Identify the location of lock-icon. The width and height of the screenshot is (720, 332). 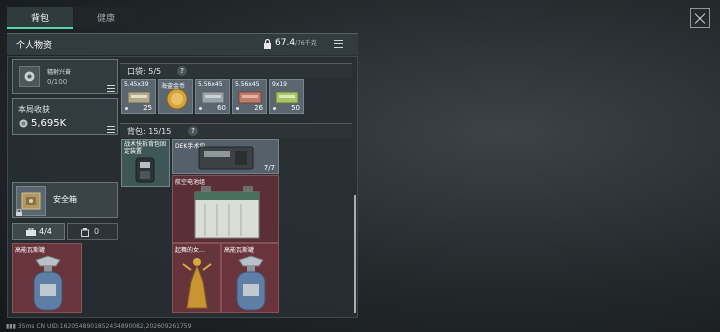
(19, 212).